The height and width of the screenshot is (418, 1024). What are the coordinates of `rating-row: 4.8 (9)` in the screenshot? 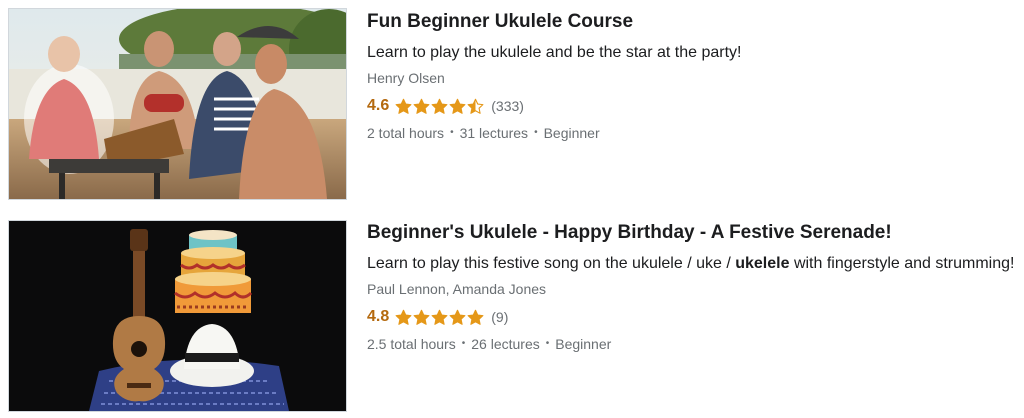 It's located at (692, 317).